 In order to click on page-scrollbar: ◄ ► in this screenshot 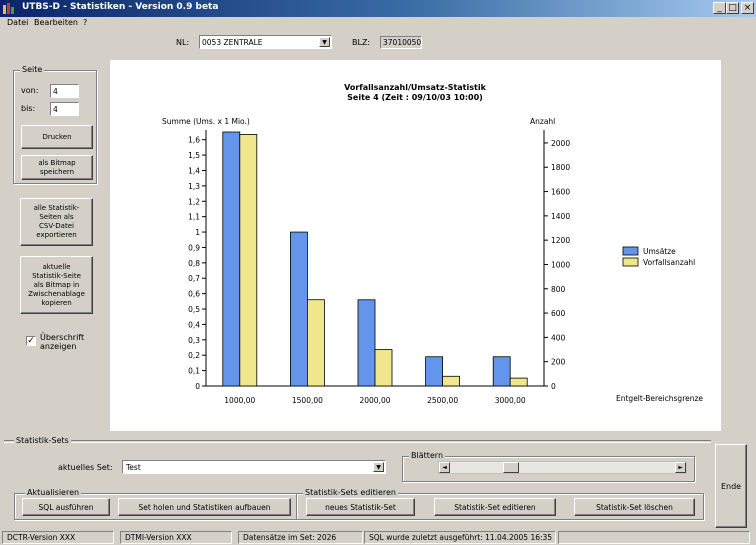, I will do `click(562, 467)`.